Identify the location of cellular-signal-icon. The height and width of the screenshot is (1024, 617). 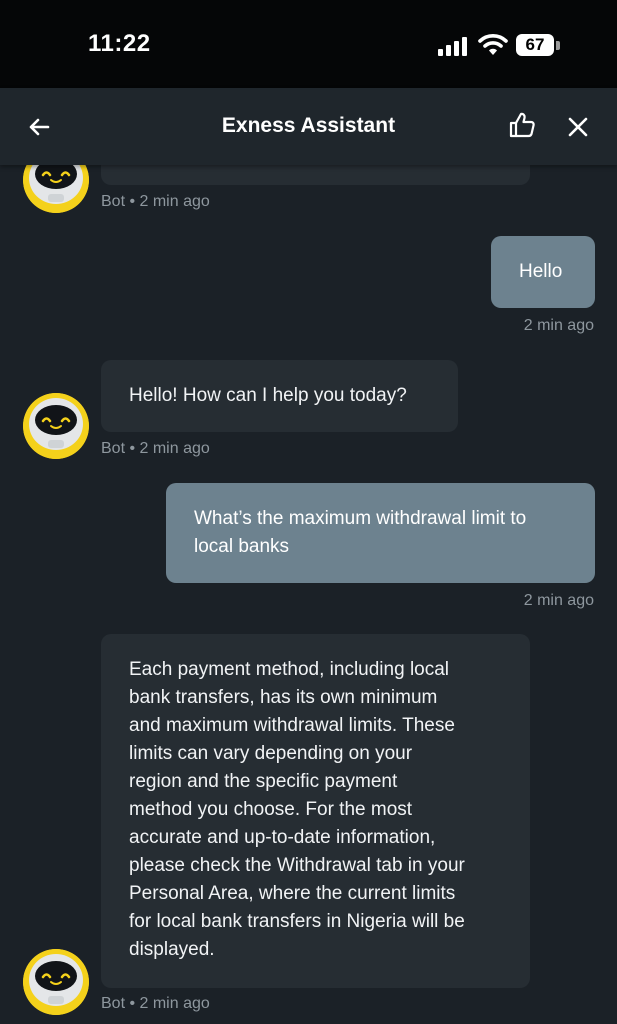
(454, 46).